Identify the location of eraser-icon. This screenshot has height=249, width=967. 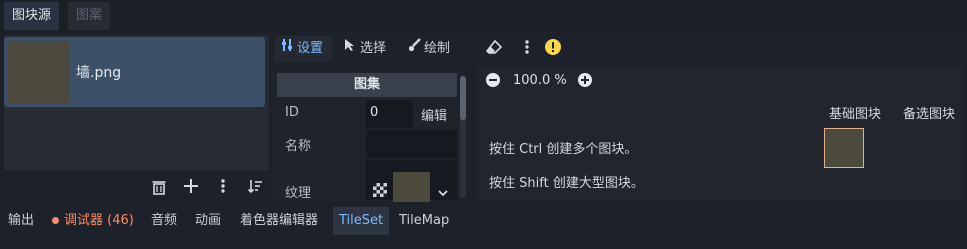
(494, 49).